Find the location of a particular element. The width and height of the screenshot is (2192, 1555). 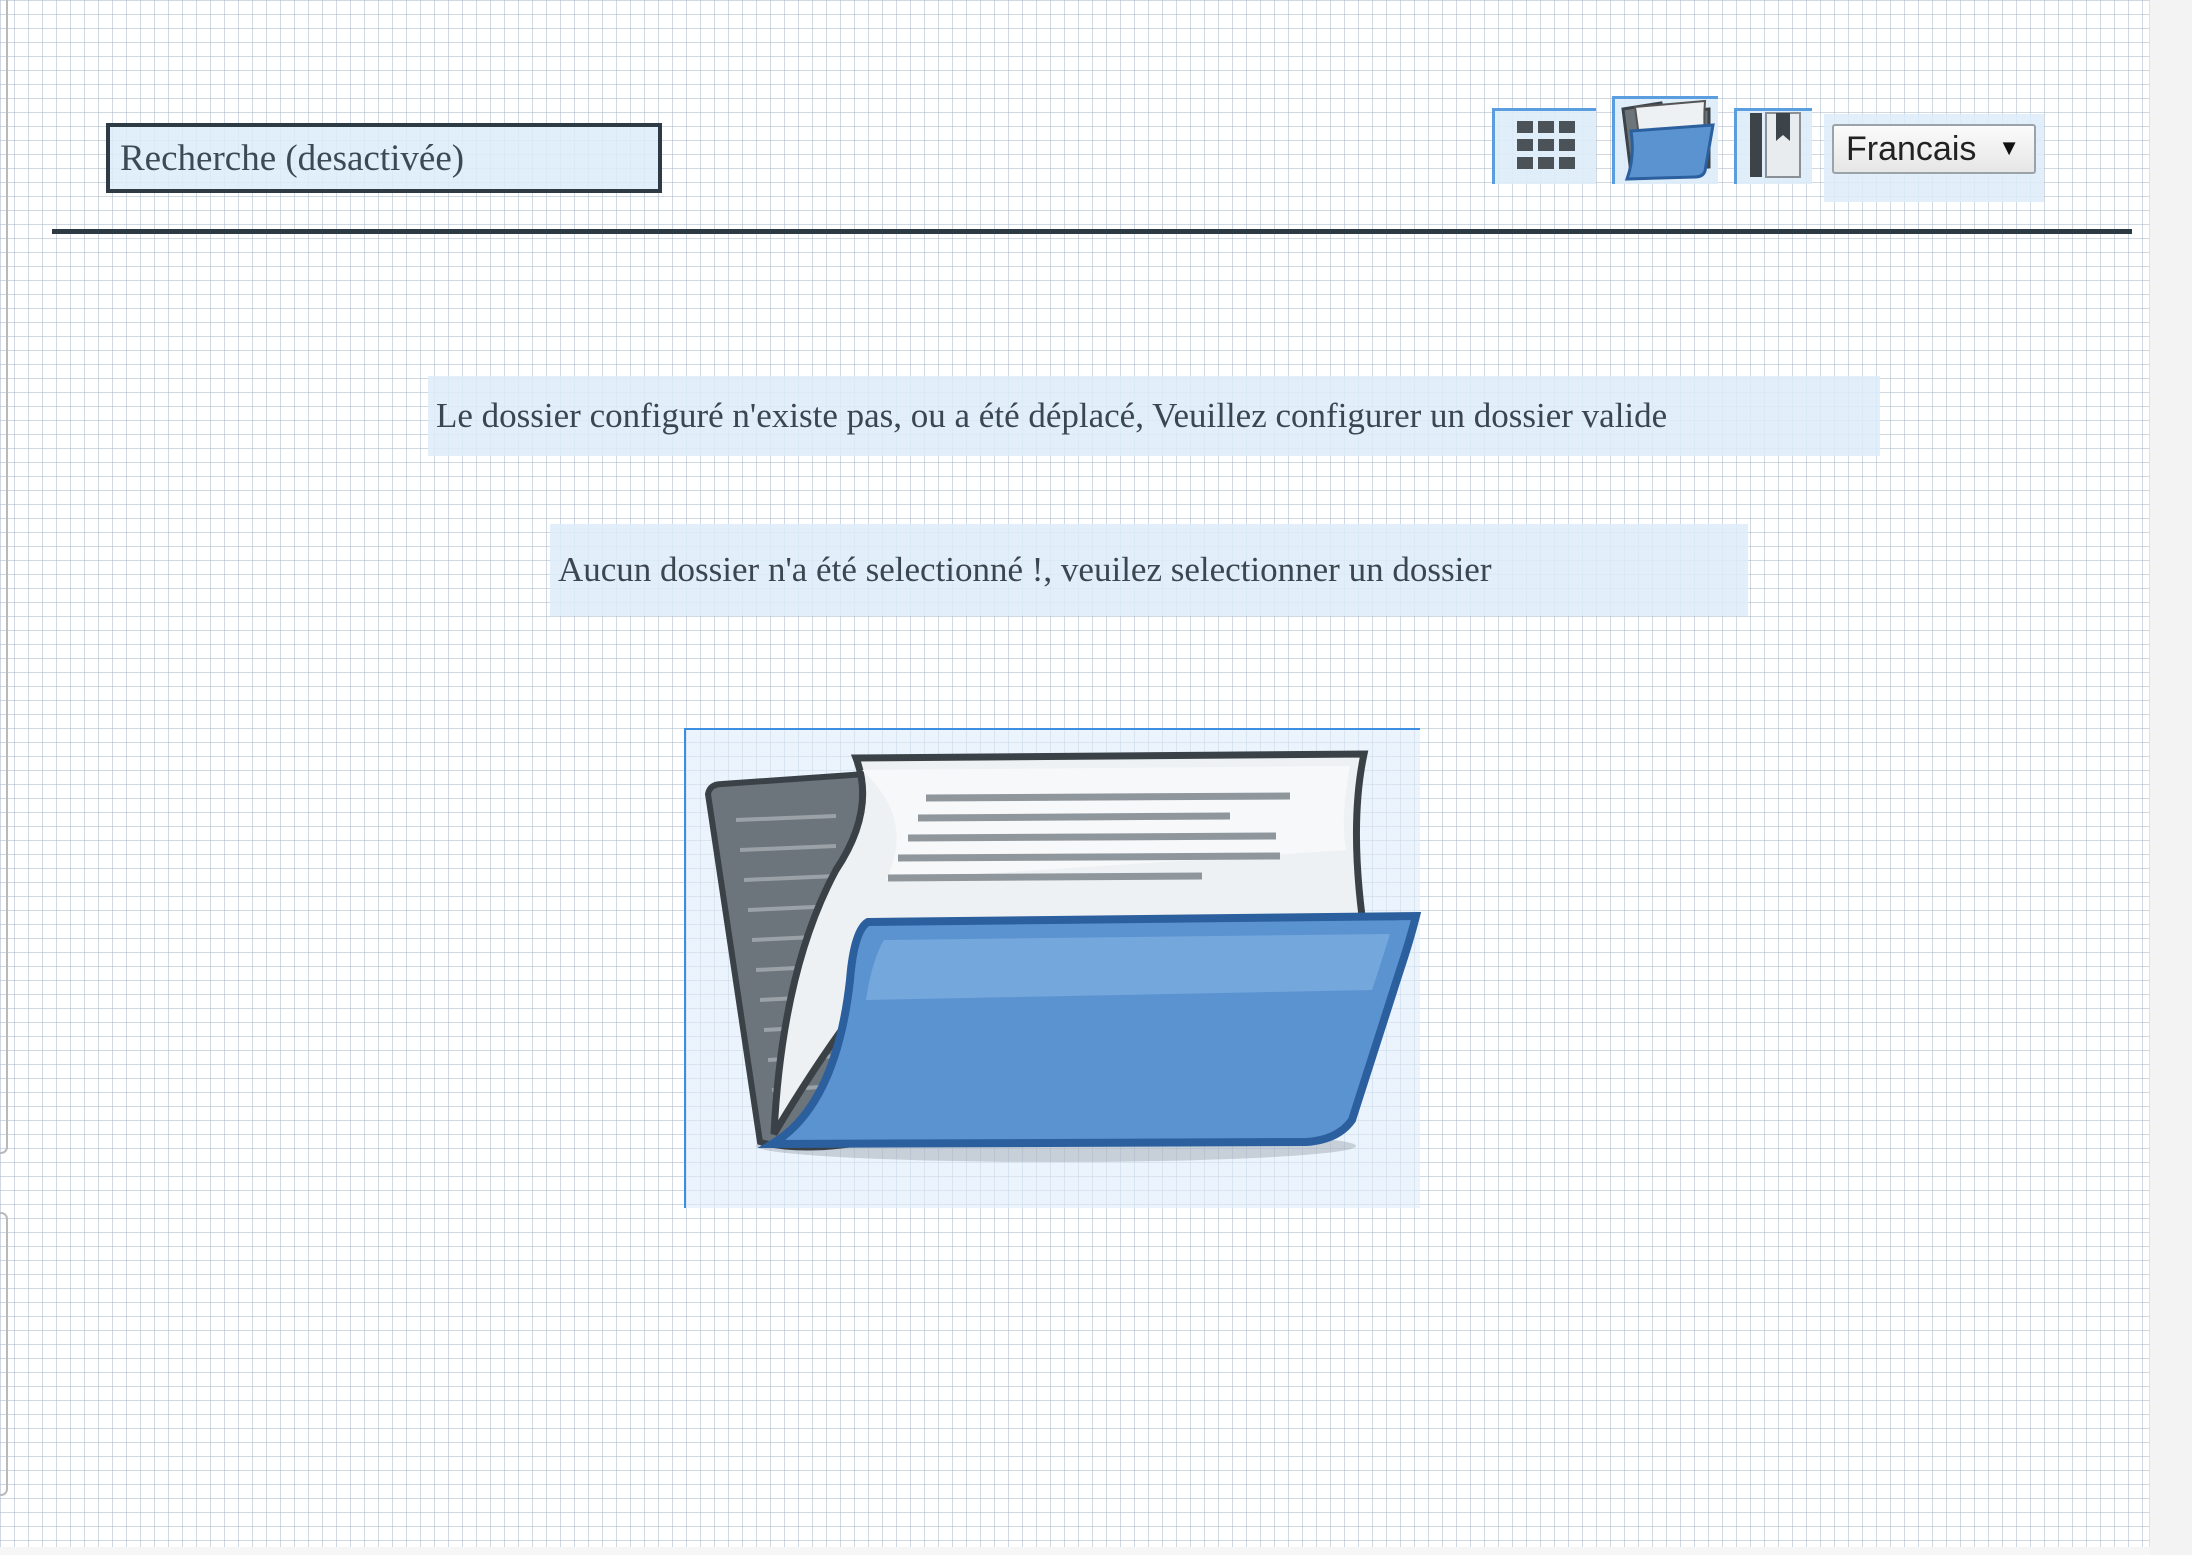

grid-view-button is located at coordinates (1544, 146).